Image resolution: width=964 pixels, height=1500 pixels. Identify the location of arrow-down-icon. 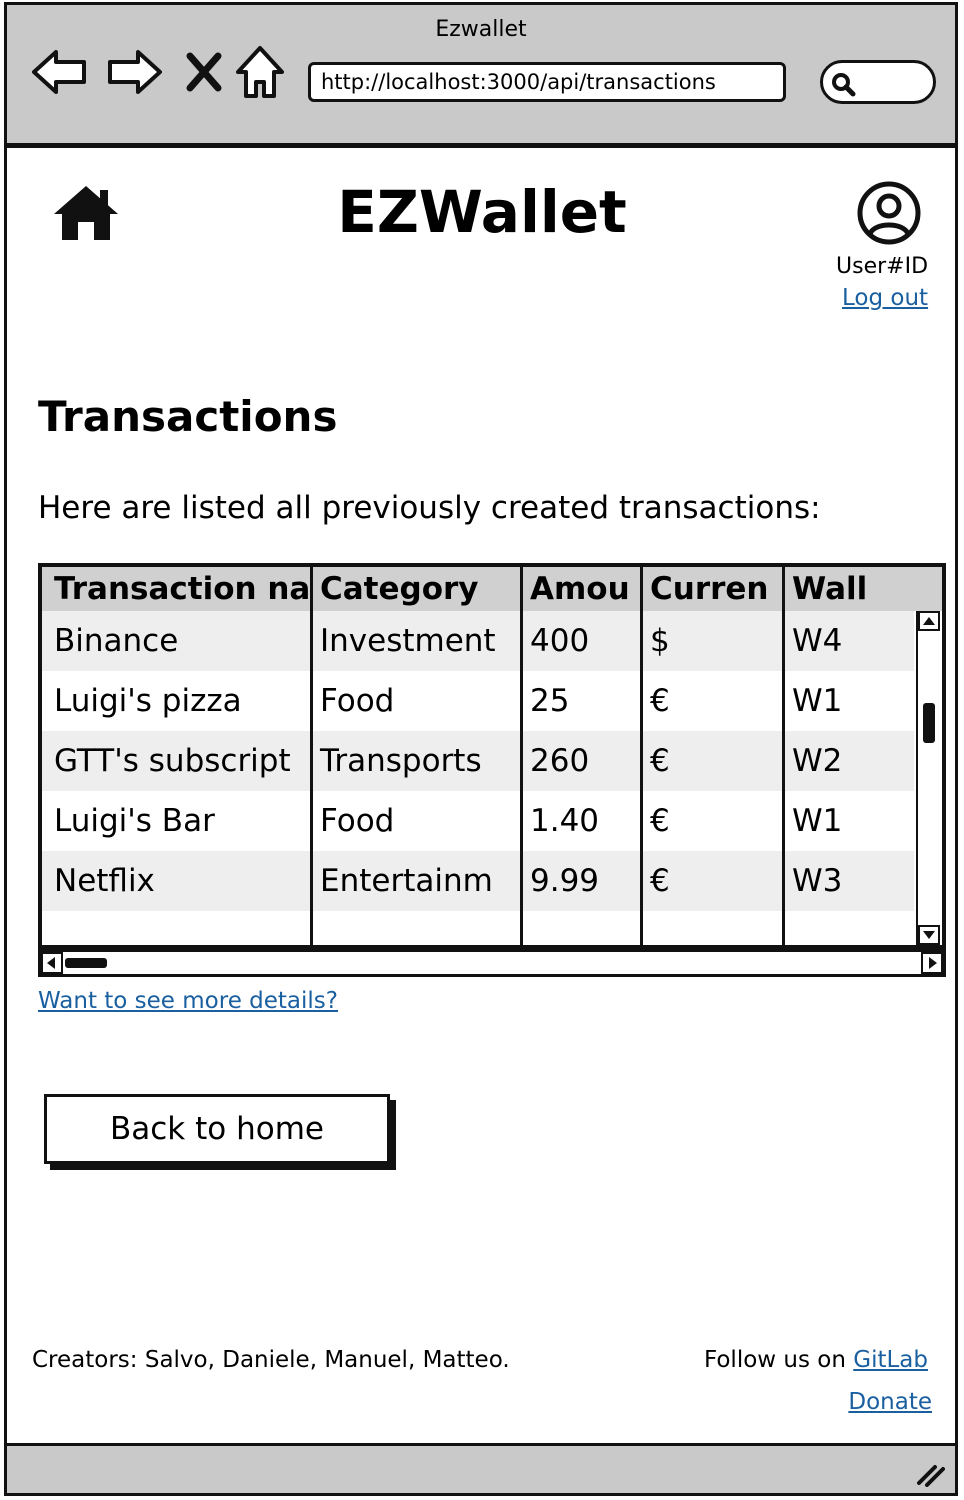
(929, 935).